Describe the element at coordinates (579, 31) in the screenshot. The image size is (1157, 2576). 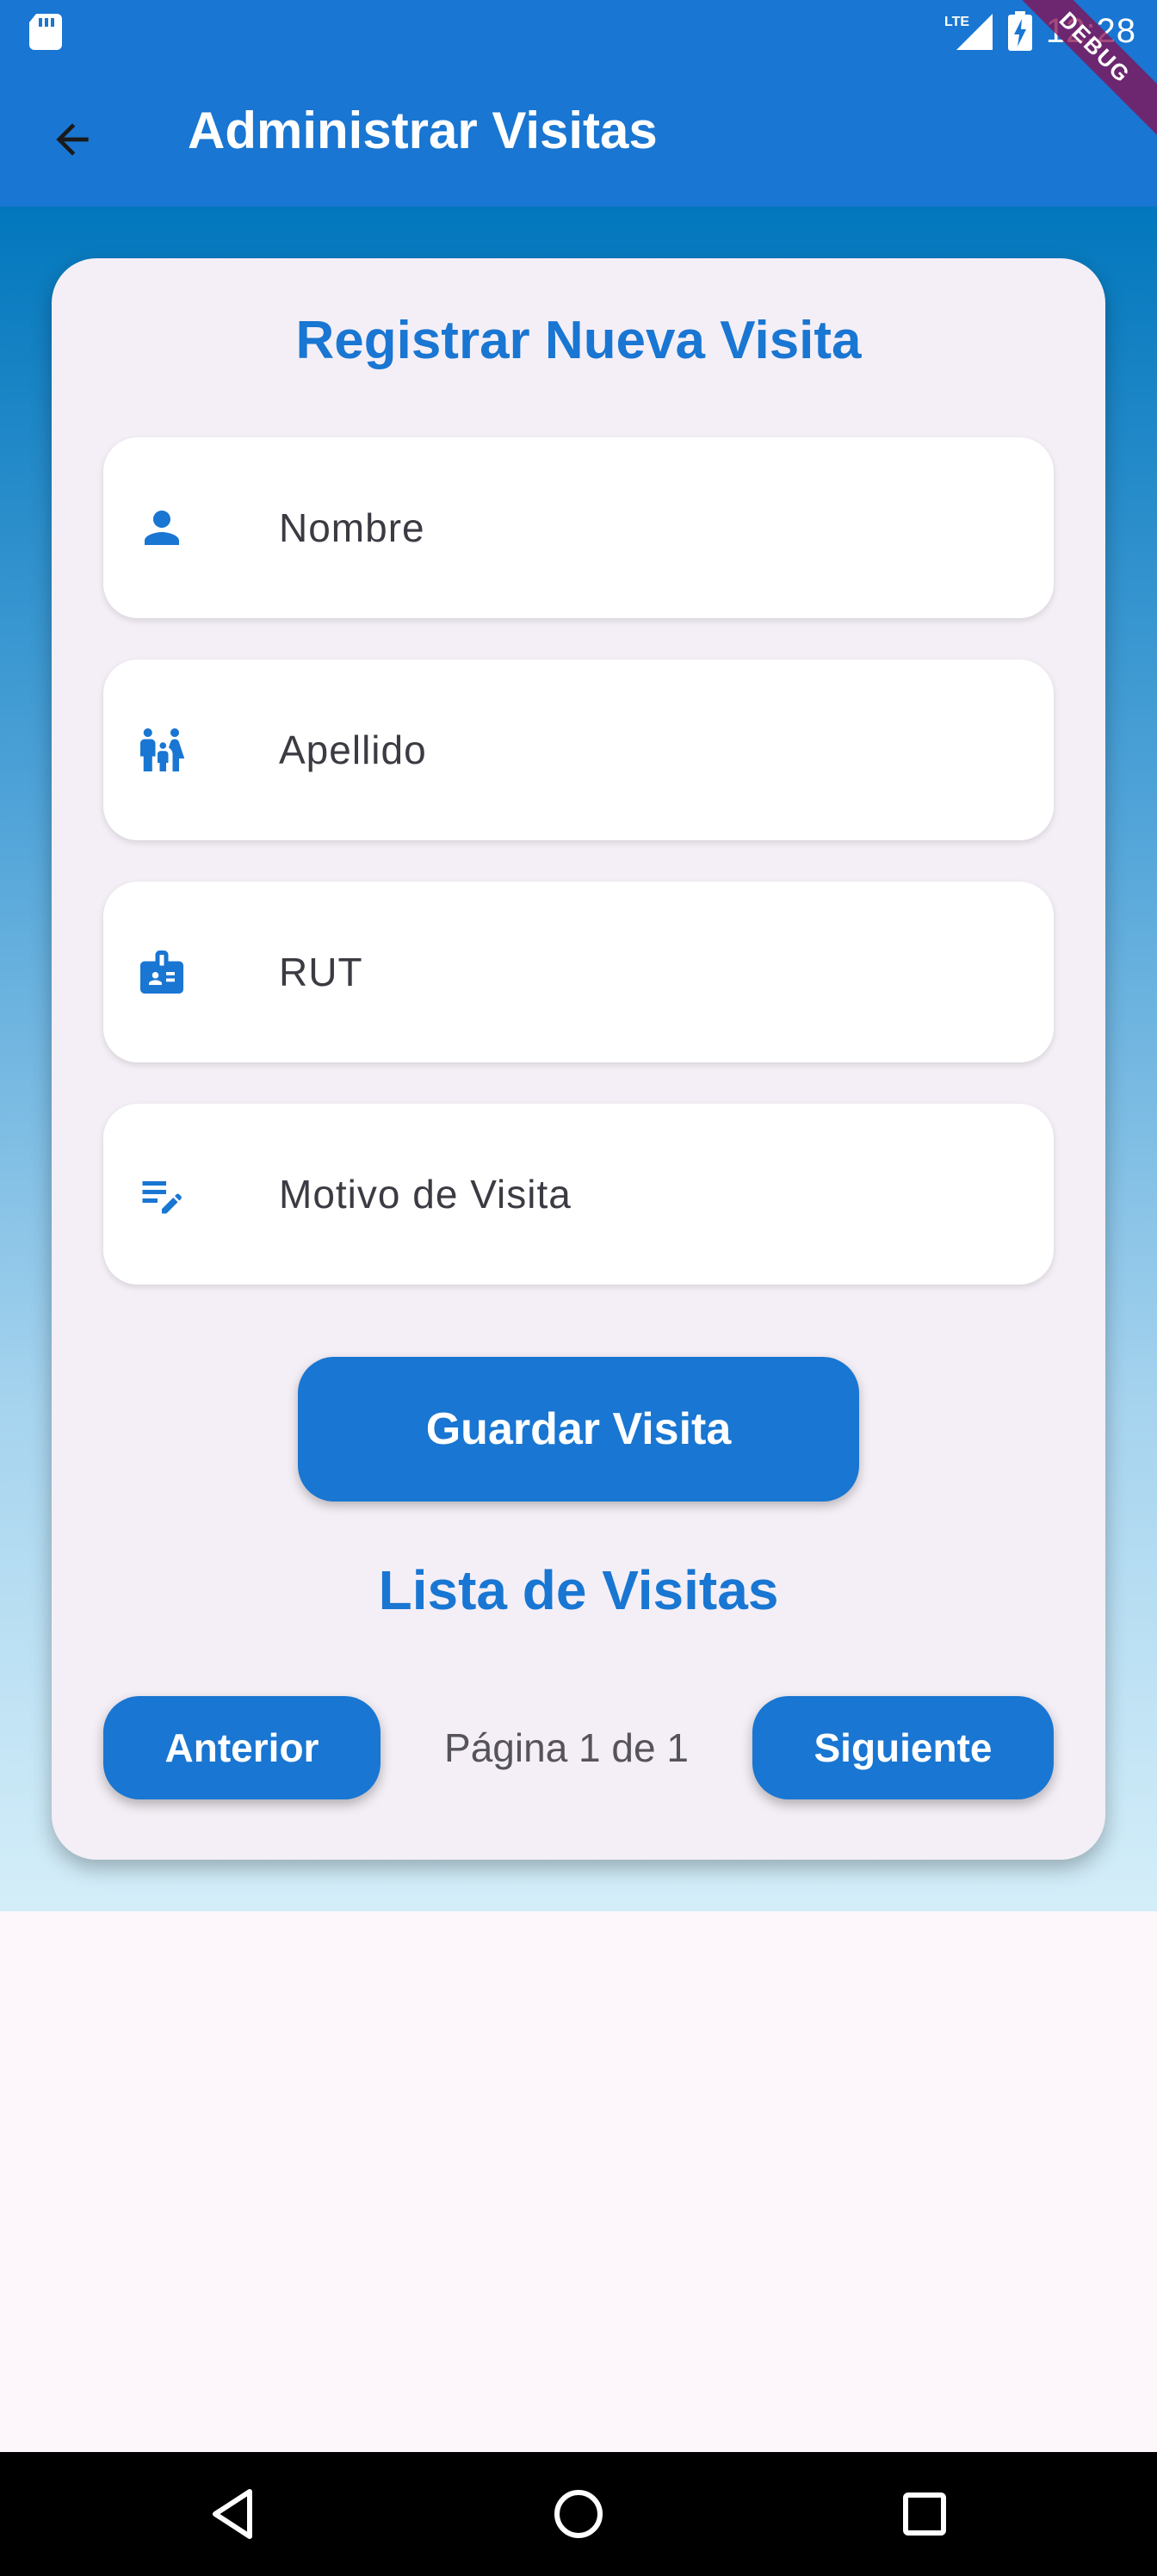
I see `status-bar: LTE 12:28` at that location.